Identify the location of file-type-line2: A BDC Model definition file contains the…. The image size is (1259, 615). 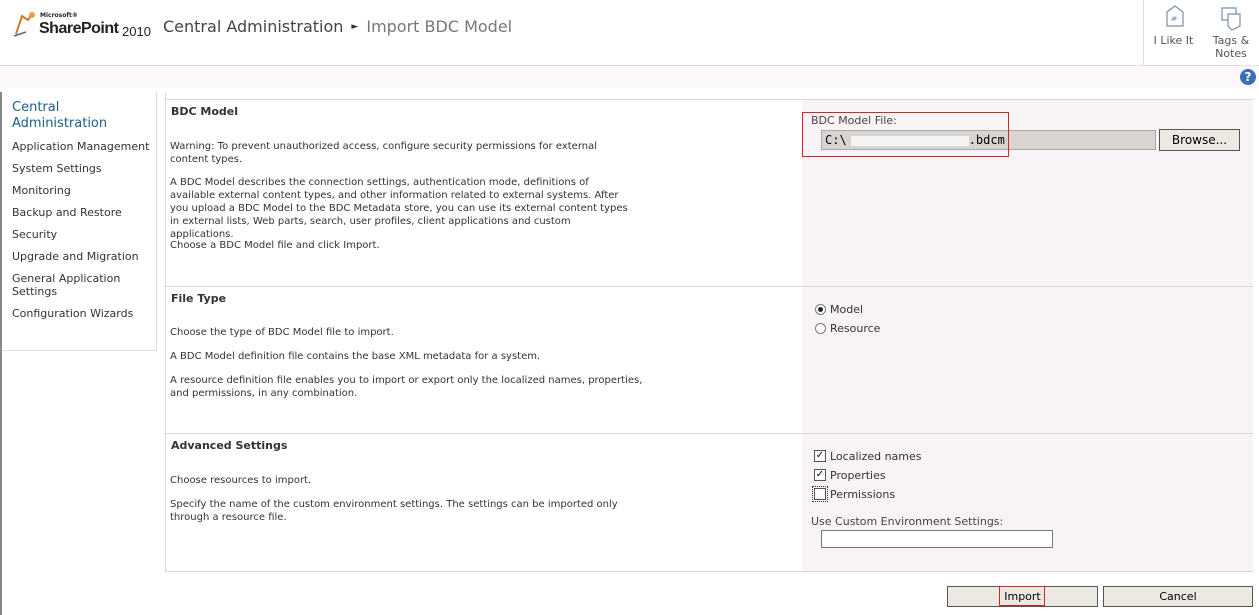
(355, 356).